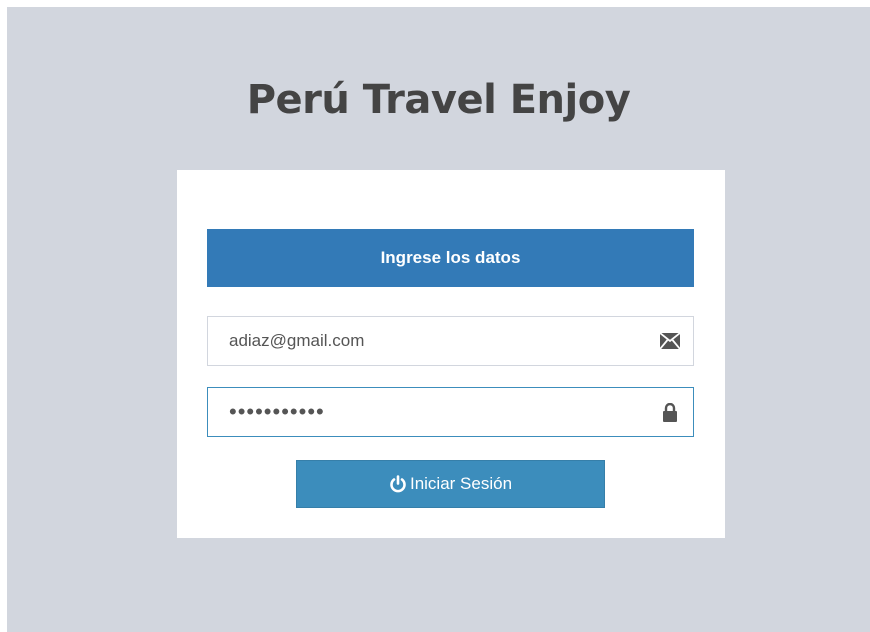 This screenshot has height=632, width=870. I want to click on login-box-header: Ingrese los datos, so click(450, 258).